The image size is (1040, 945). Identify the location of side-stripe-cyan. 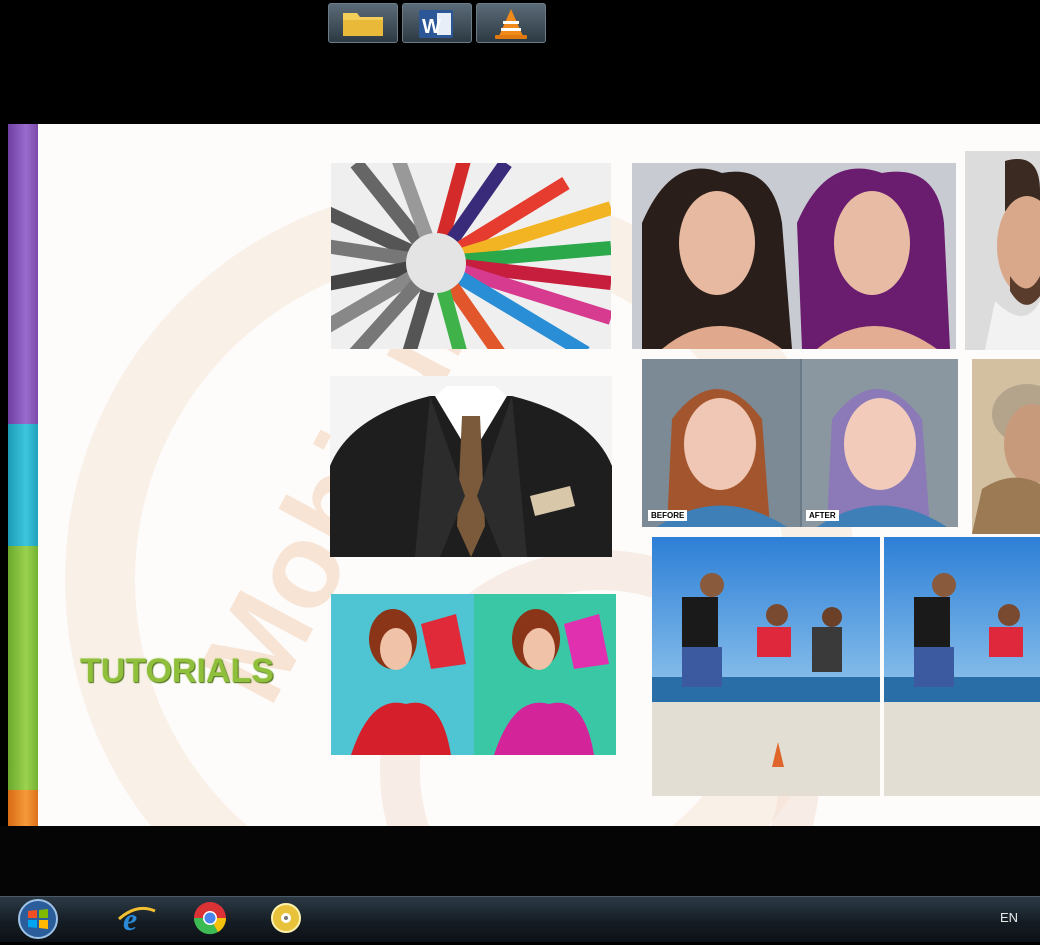
(23, 485).